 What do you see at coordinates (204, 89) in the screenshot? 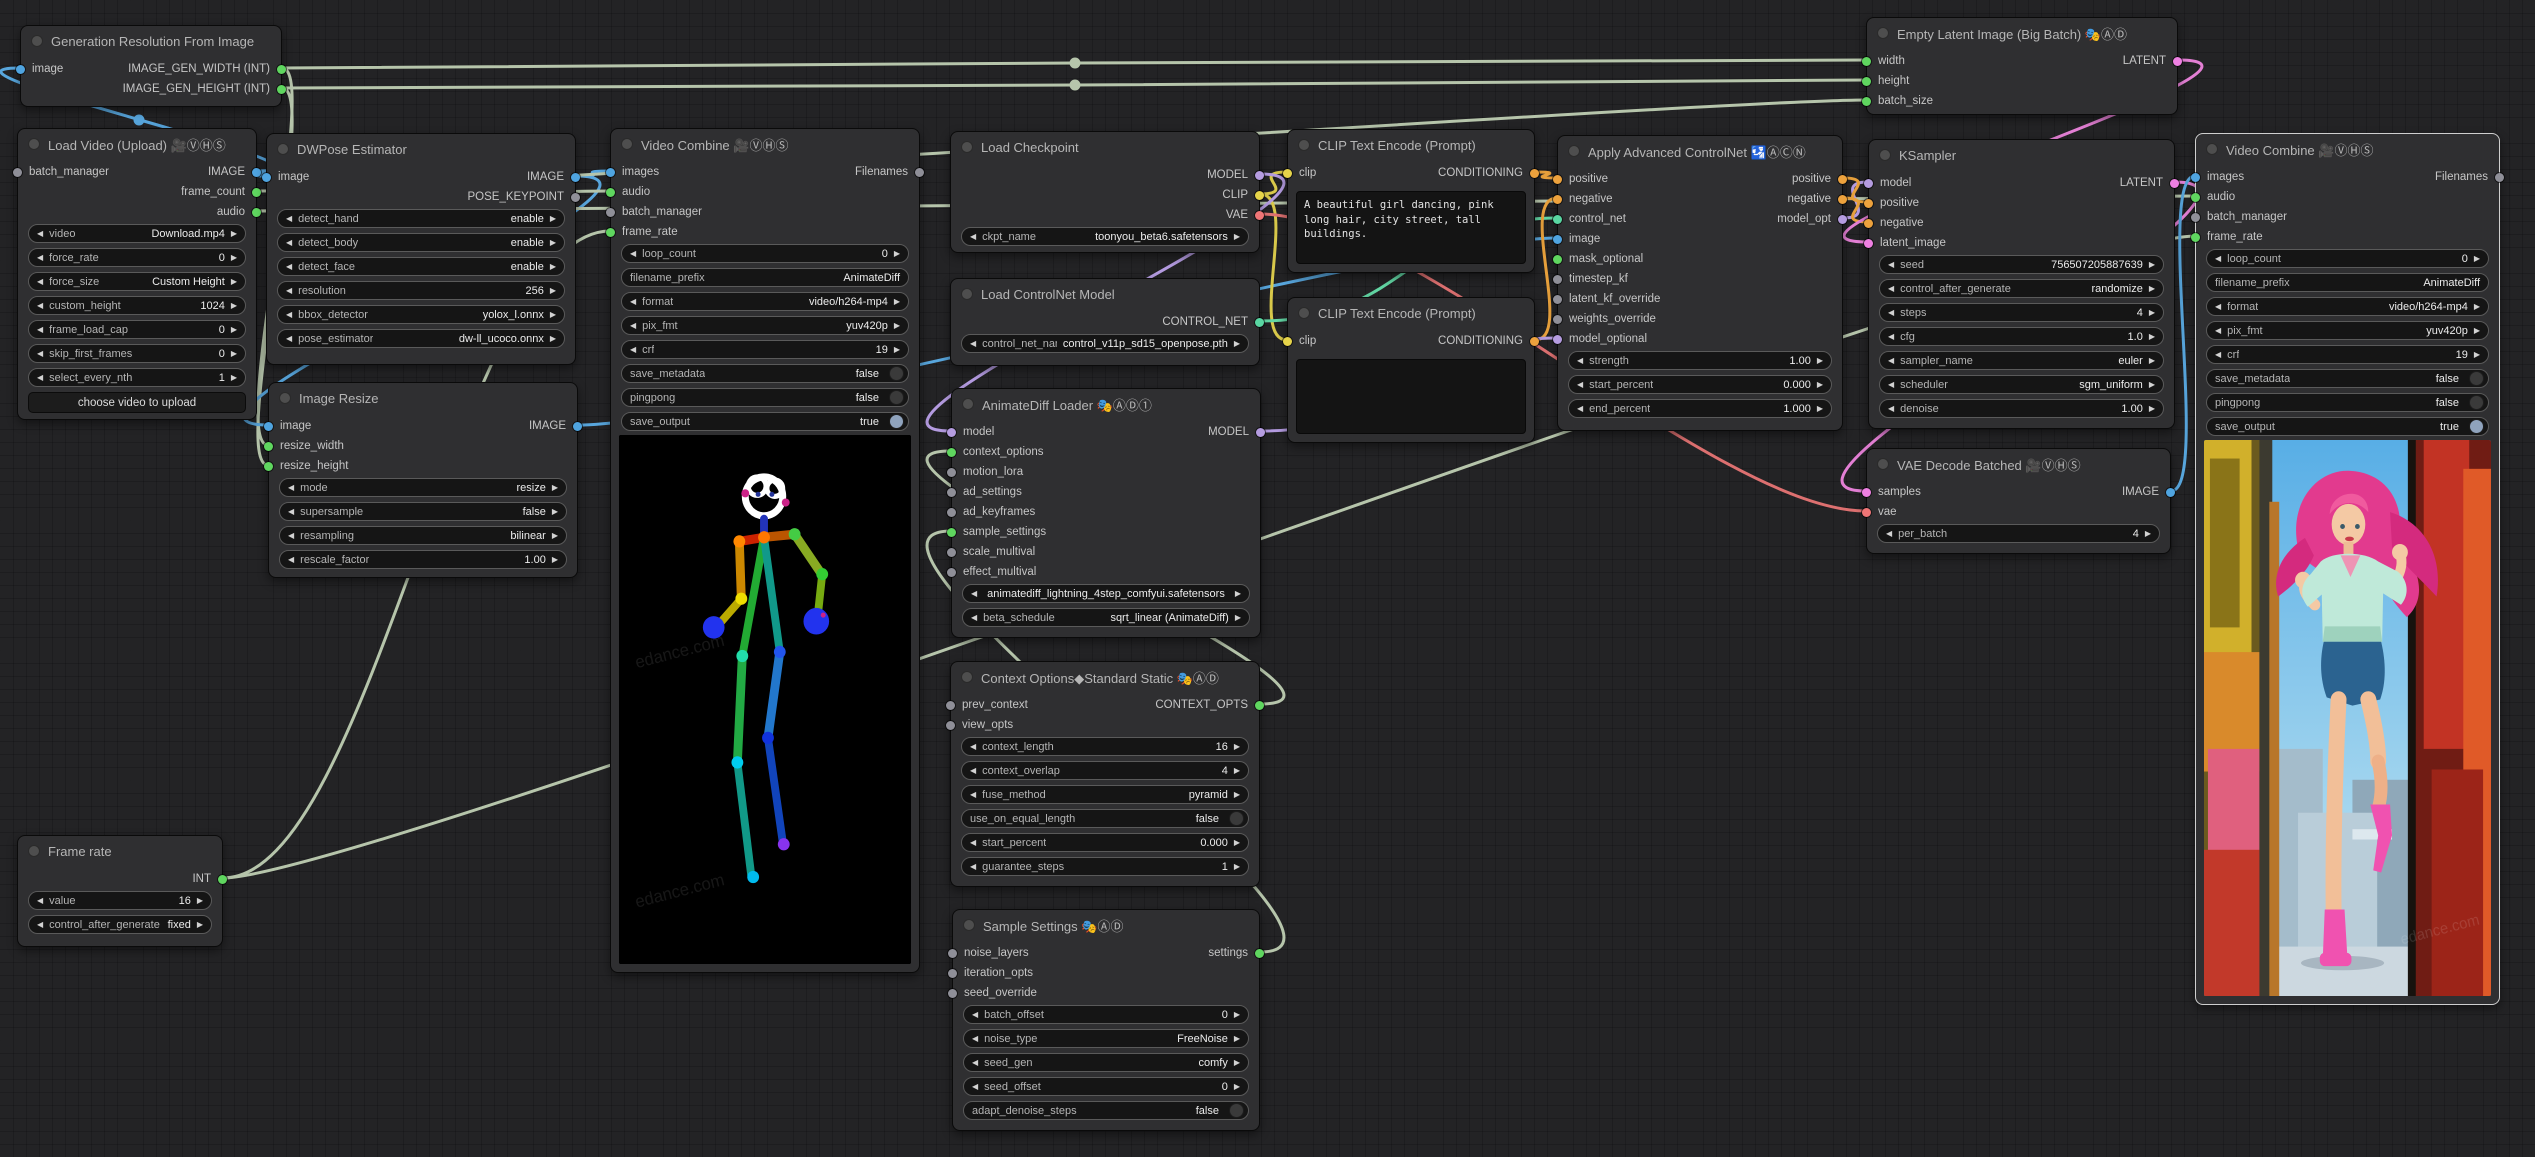
I see `output-port-IMAGE_GEN_HEIGHT (INT): IMAGE_GEN_HEIGHT (INT)` at bounding box center [204, 89].